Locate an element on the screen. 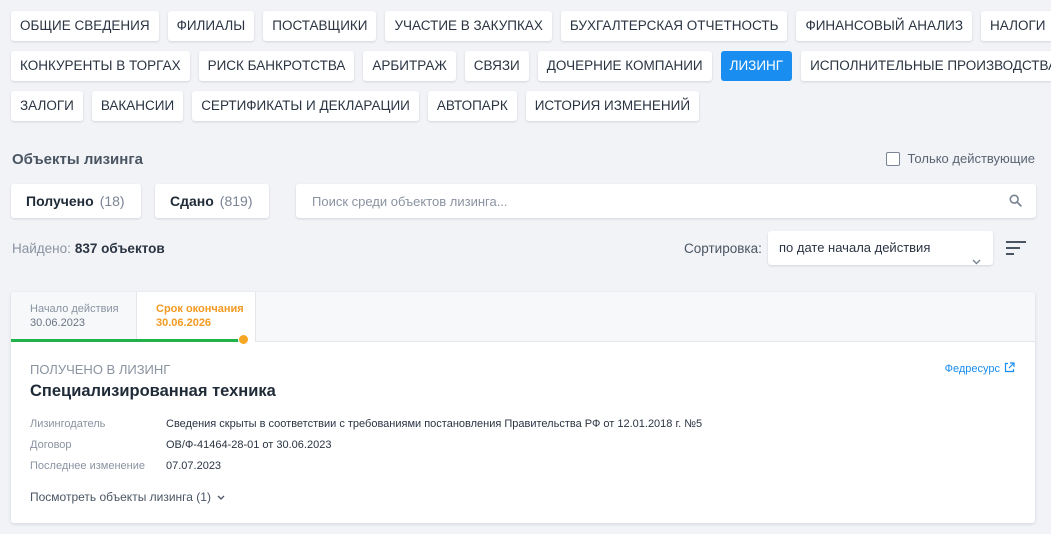 The height and width of the screenshot is (534, 1051). section-title: Объекты лизинга is located at coordinates (77, 159).